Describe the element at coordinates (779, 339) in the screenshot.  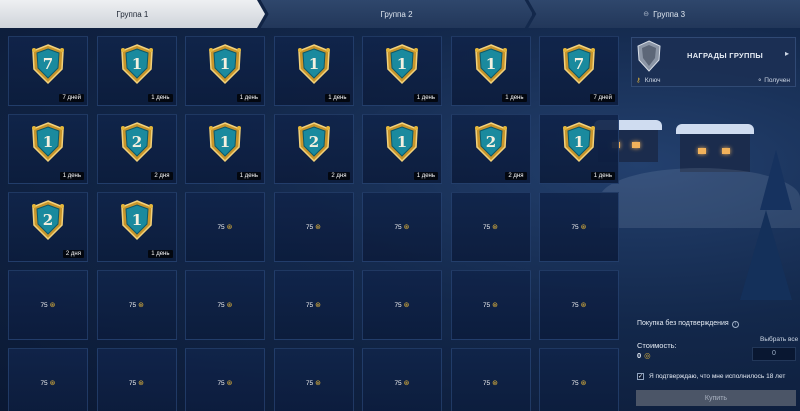
I see `select-all-link: Выбрать все` at that location.